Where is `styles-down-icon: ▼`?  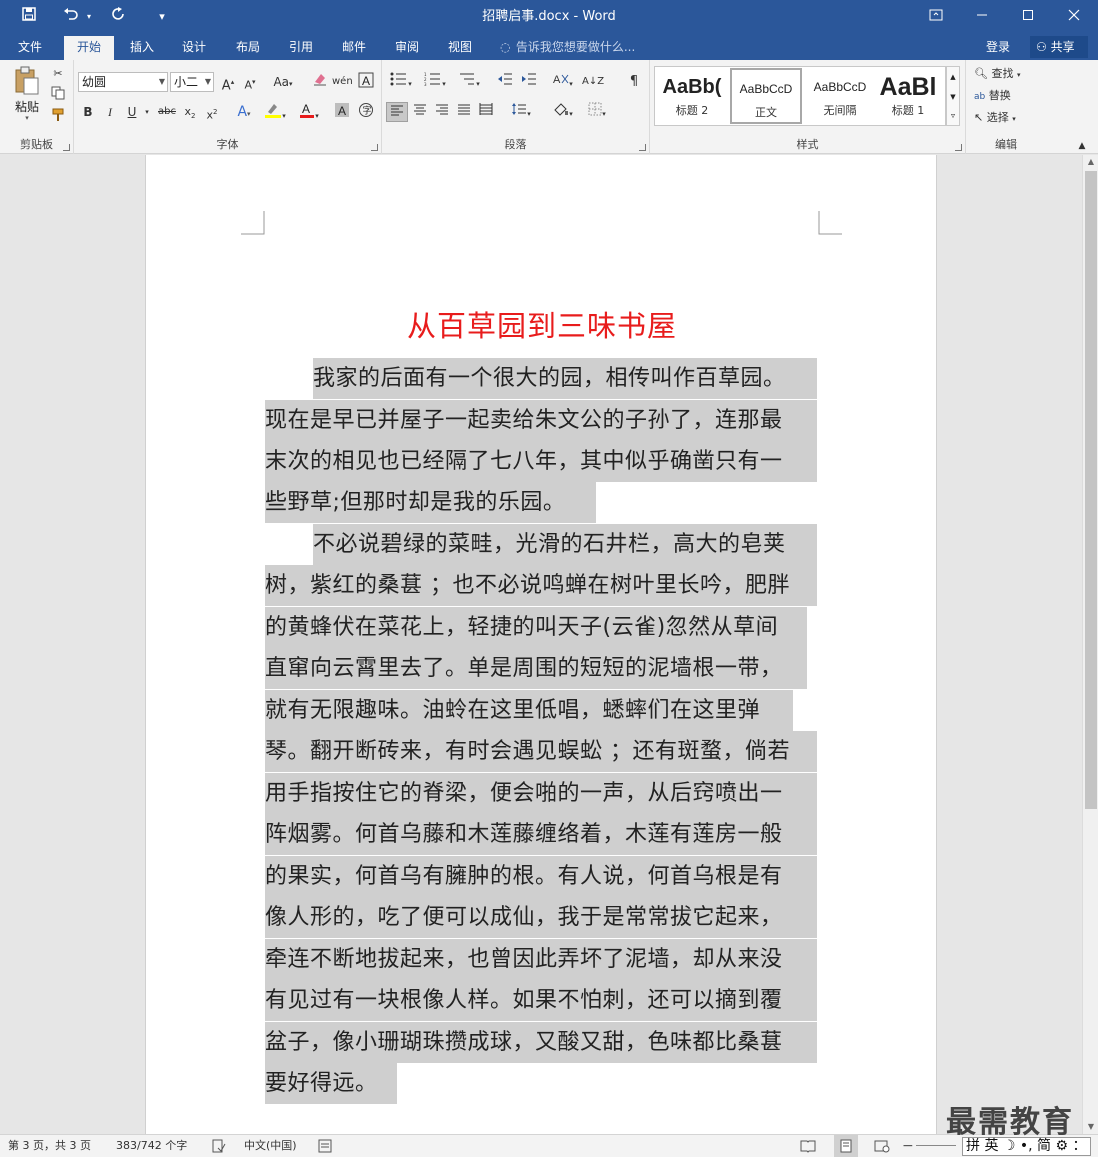 styles-down-icon: ▼ is located at coordinates (953, 97).